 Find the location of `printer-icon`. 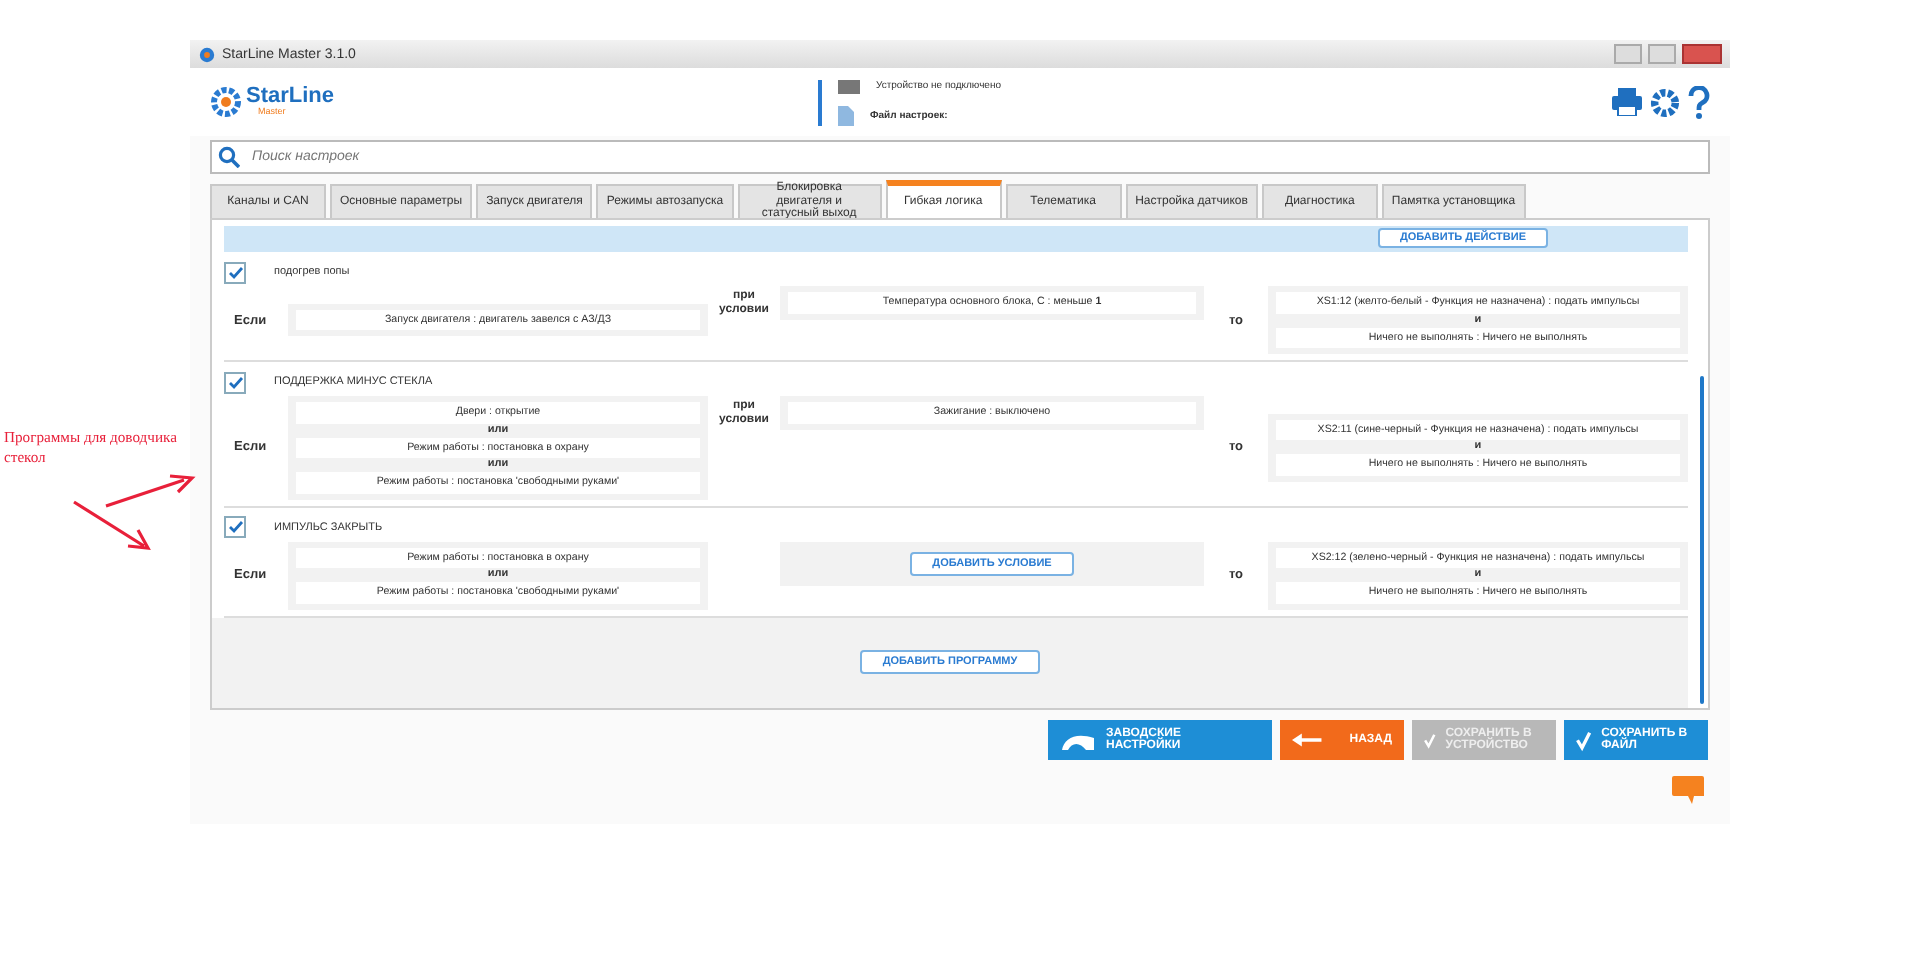

printer-icon is located at coordinates (1627, 102).